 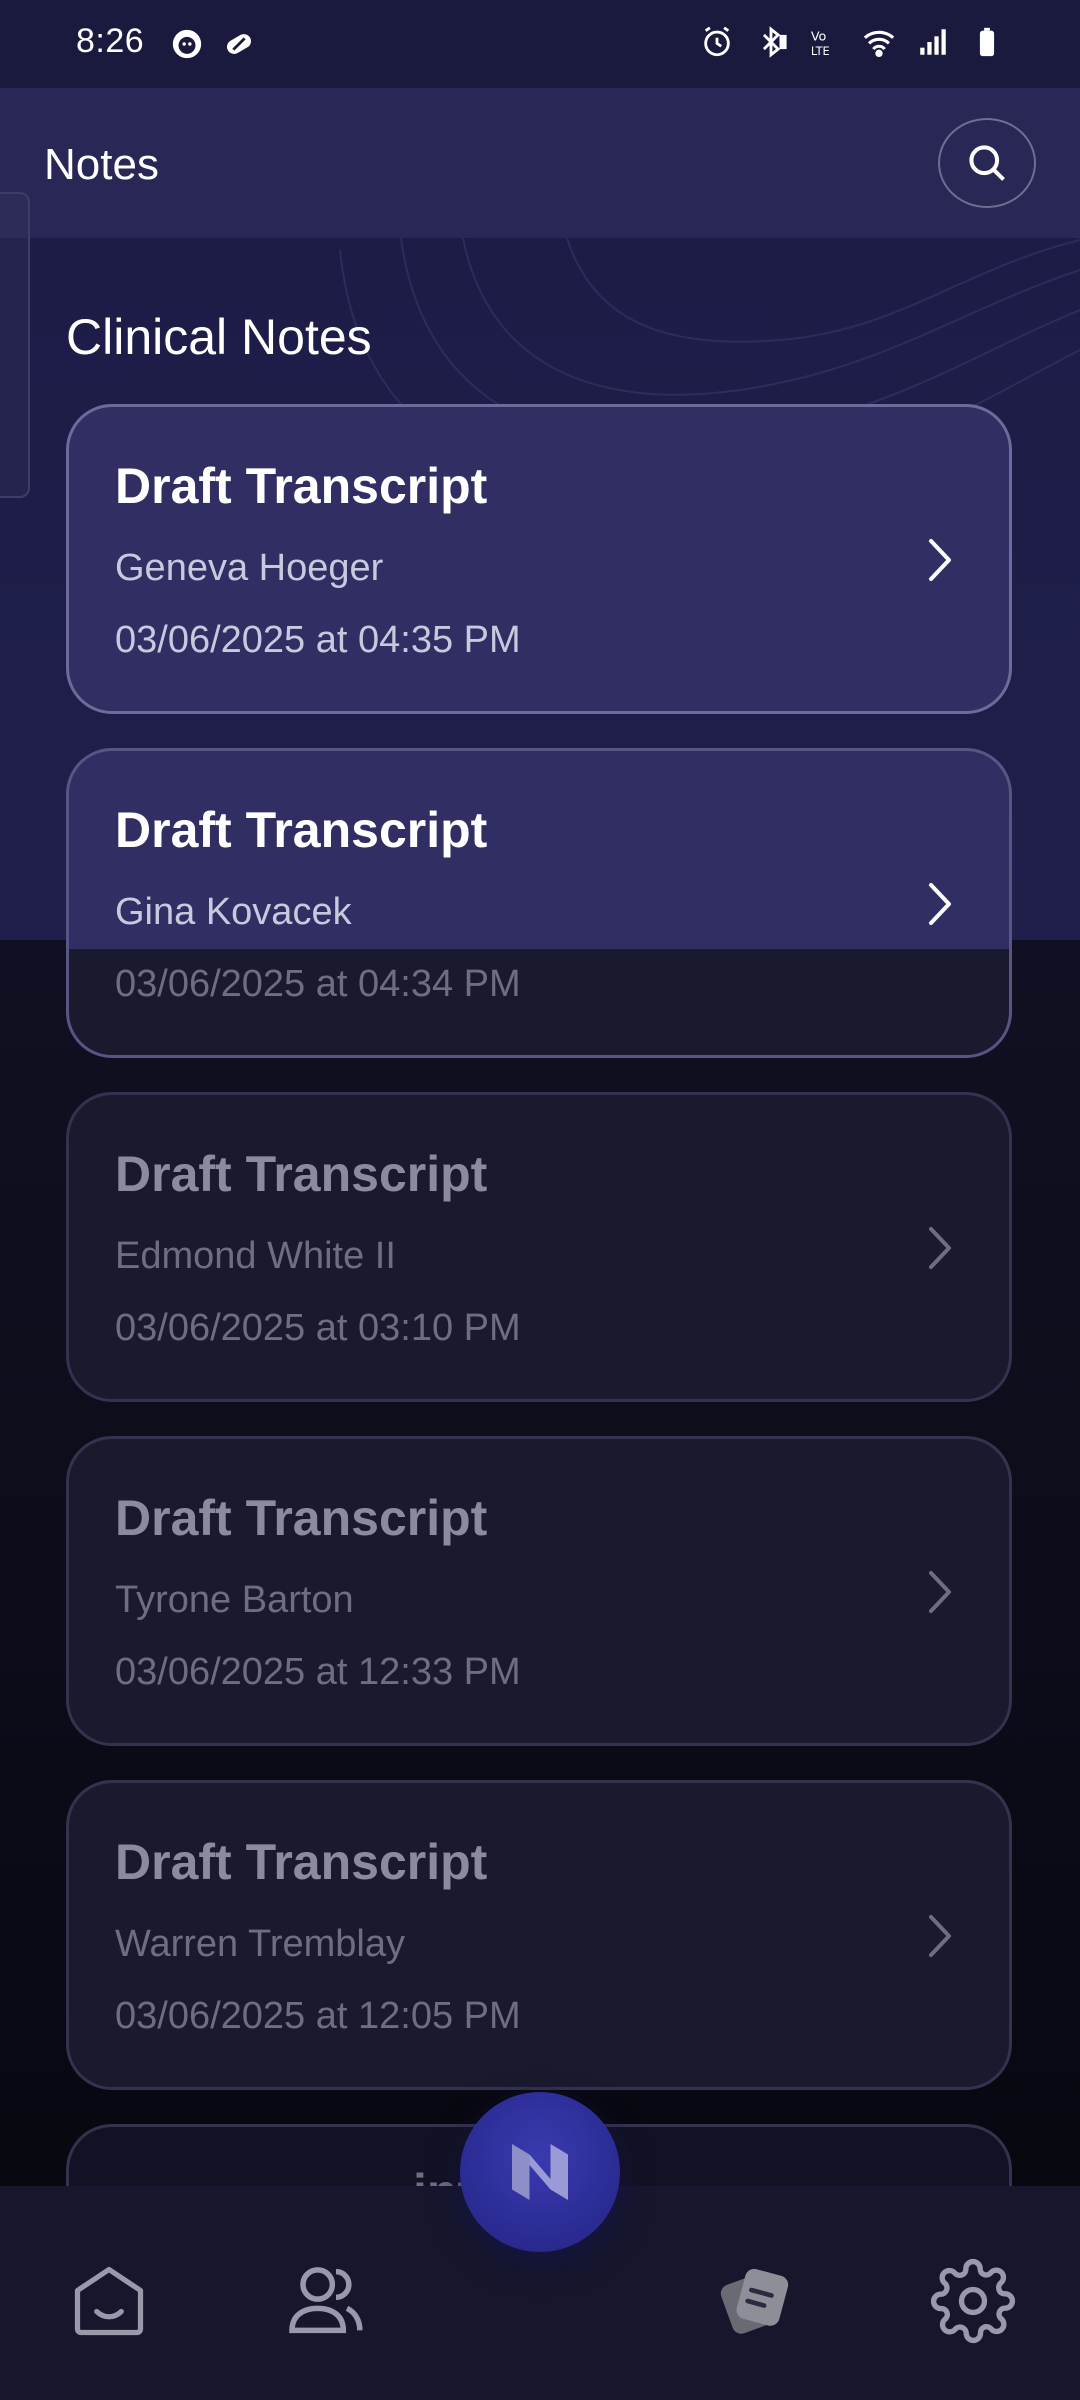 I want to click on nav-home, so click(x=109, y=2301).